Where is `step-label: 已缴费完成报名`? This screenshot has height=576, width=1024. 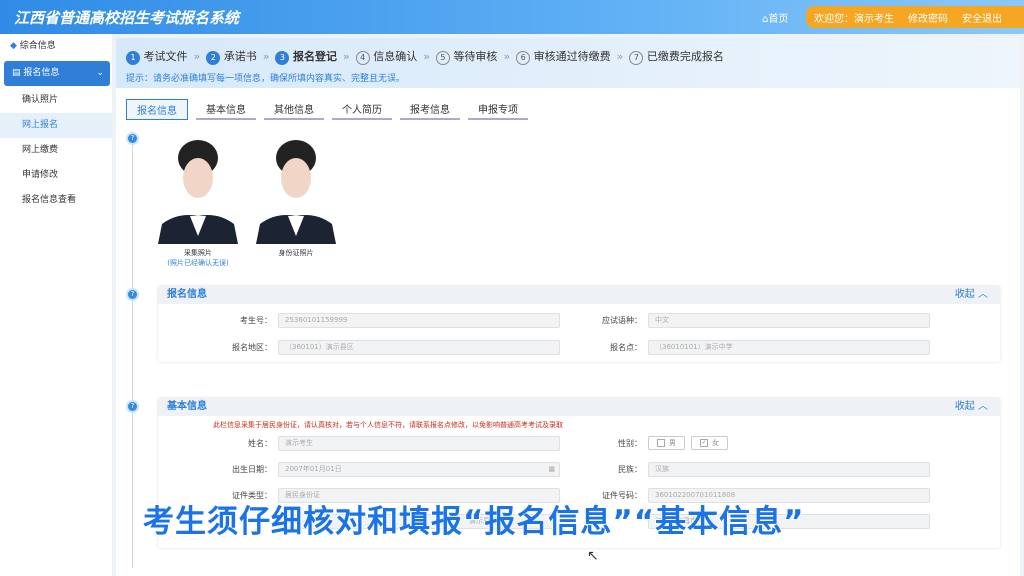 step-label: 已缴费完成报名 is located at coordinates (685, 56).